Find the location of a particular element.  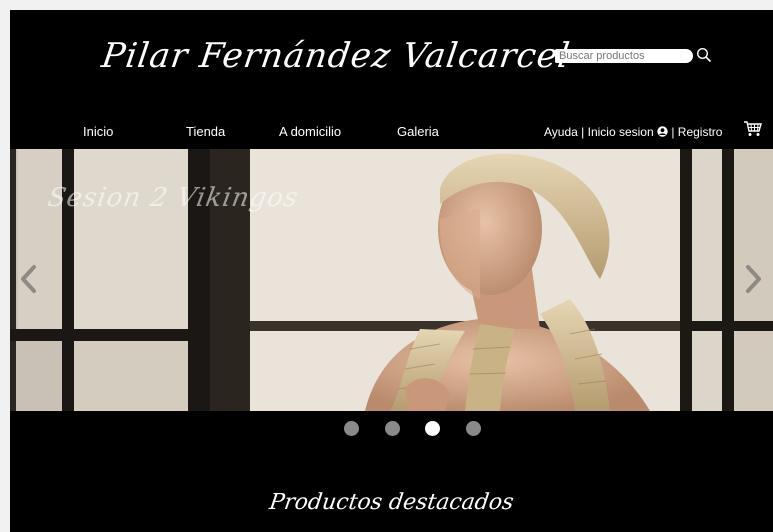

chevron-left-icon is located at coordinates (29, 279).